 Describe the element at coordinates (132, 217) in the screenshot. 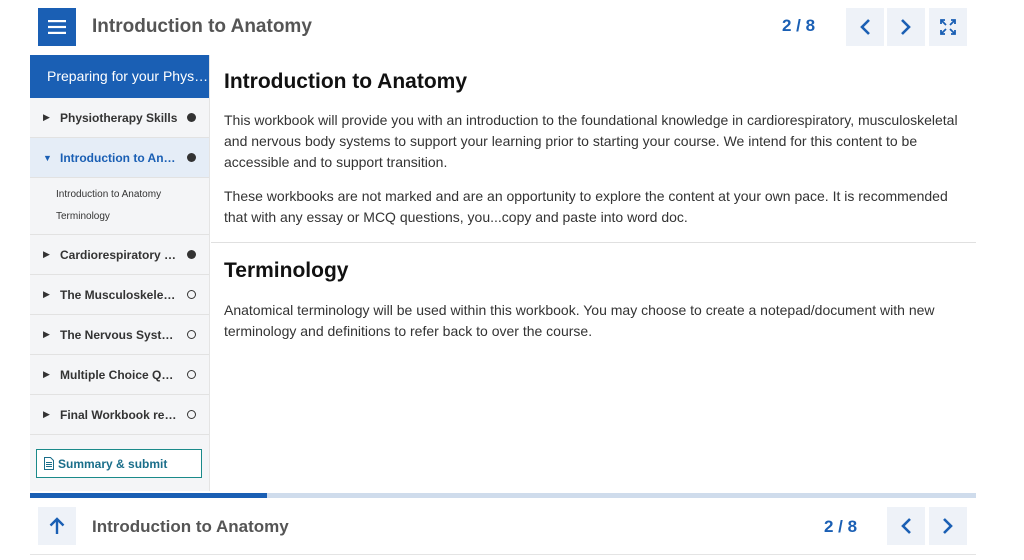

I see `subitem-terminology: Terminology` at that location.